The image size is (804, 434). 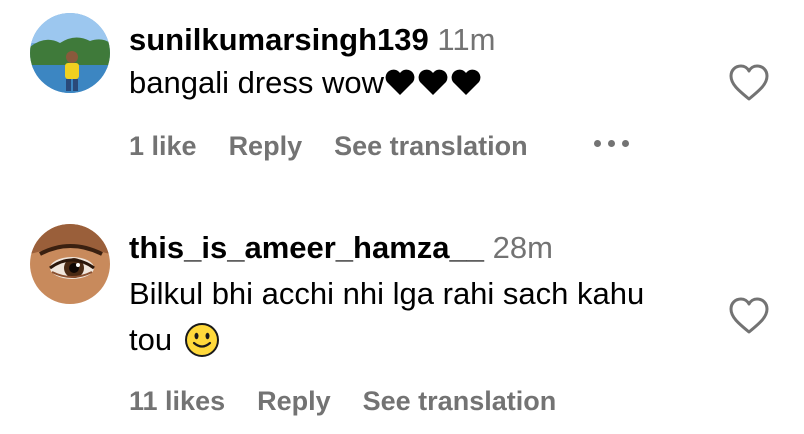 I want to click on comment-username: sunilkumarsingh139 11m, so click(x=312, y=40).